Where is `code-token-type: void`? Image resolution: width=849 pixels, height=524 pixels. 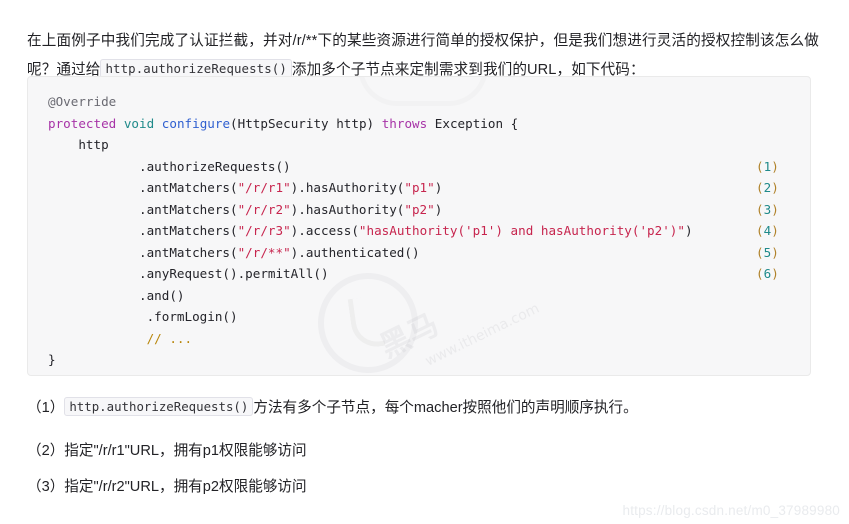 code-token-type: void is located at coordinates (139, 123).